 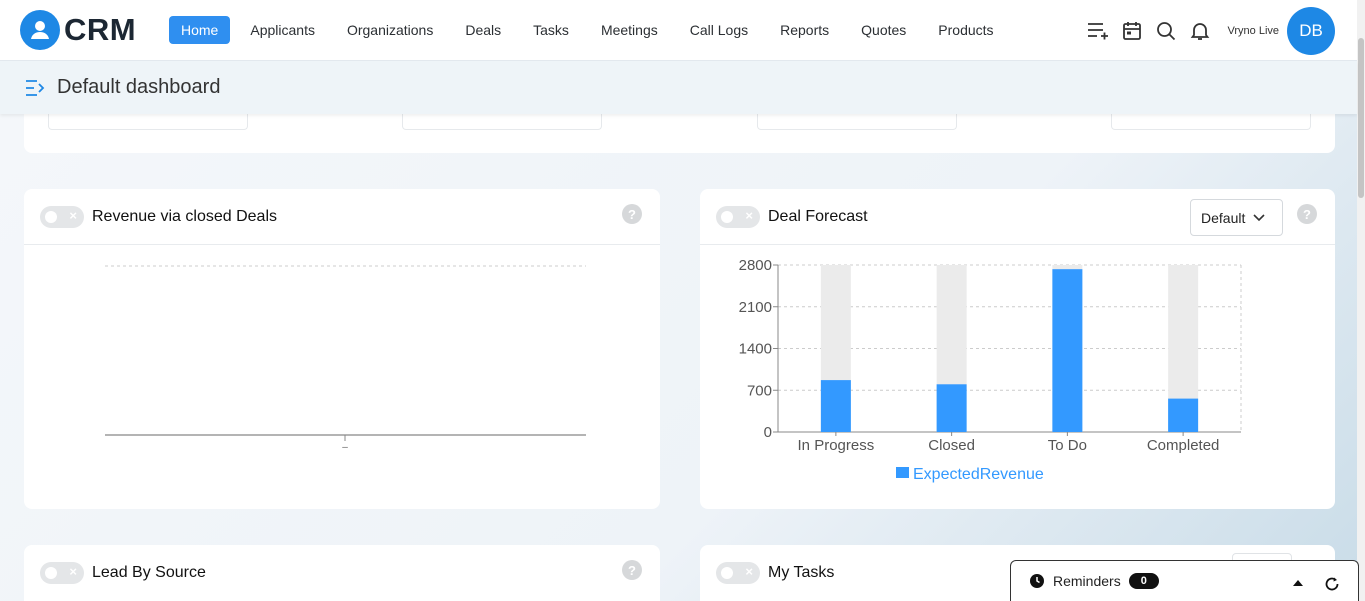 What do you see at coordinates (184, 216) in the screenshot?
I see `widget-title: Revenue via closed Deals` at bounding box center [184, 216].